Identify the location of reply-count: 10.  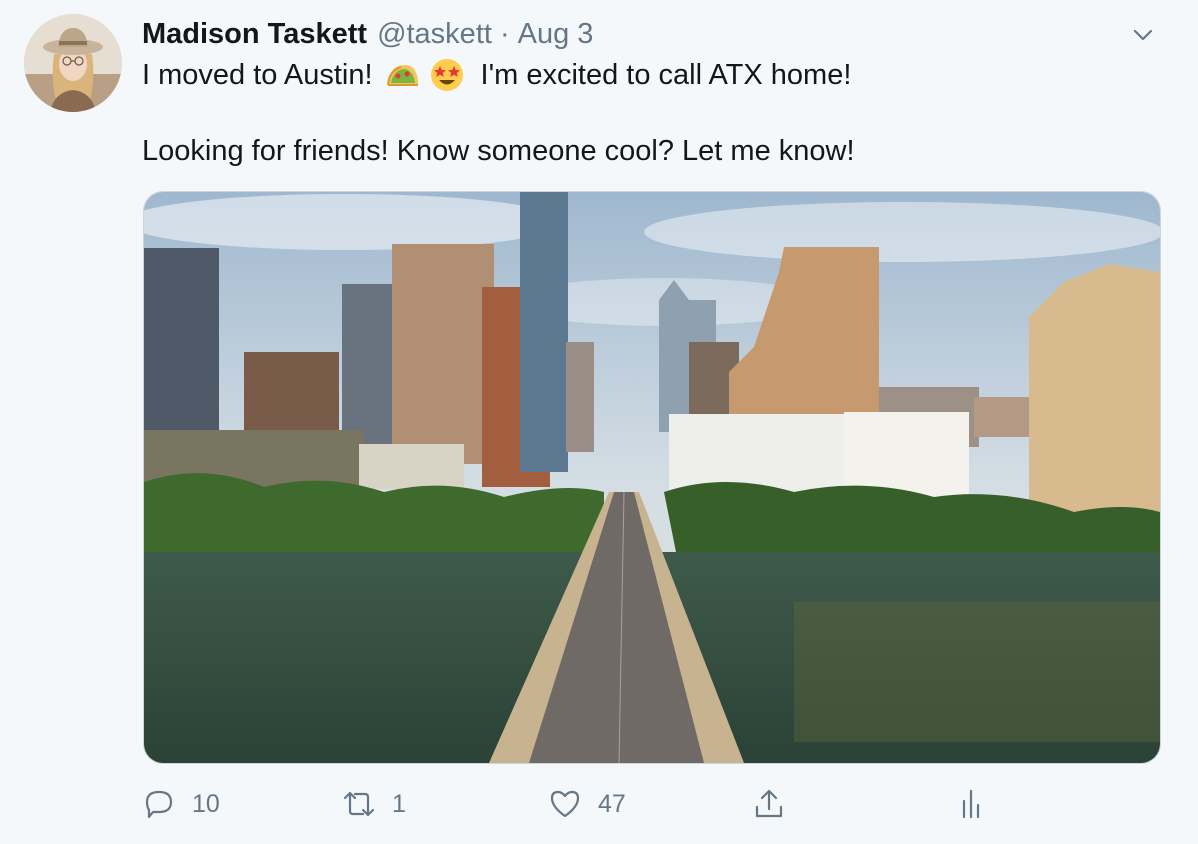
(206, 803).